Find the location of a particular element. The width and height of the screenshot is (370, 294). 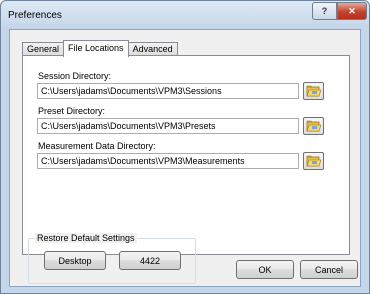

close-button: ✕ is located at coordinates (352, 11).